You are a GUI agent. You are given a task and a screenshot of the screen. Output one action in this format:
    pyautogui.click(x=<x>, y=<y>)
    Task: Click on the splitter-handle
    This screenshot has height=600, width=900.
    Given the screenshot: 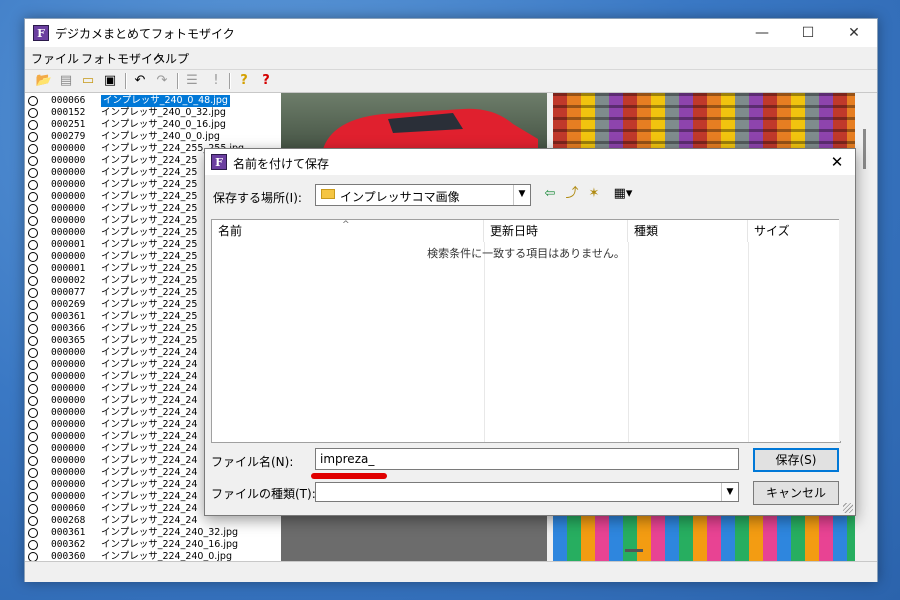 What is the action you would take?
    pyautogui.click(x=634, y=550)
    